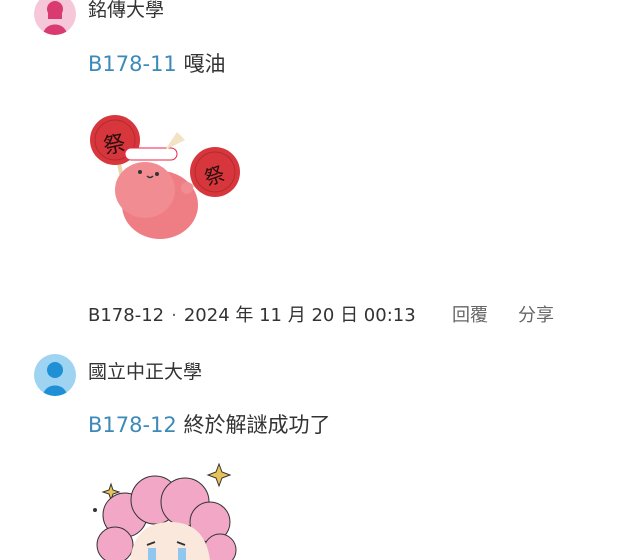 Image resolution: width=629 pixels, height=560 pixels. Describe the element at coordinates (126, 315) in the screenshot. I see `floor-id: B178-12` at that location.